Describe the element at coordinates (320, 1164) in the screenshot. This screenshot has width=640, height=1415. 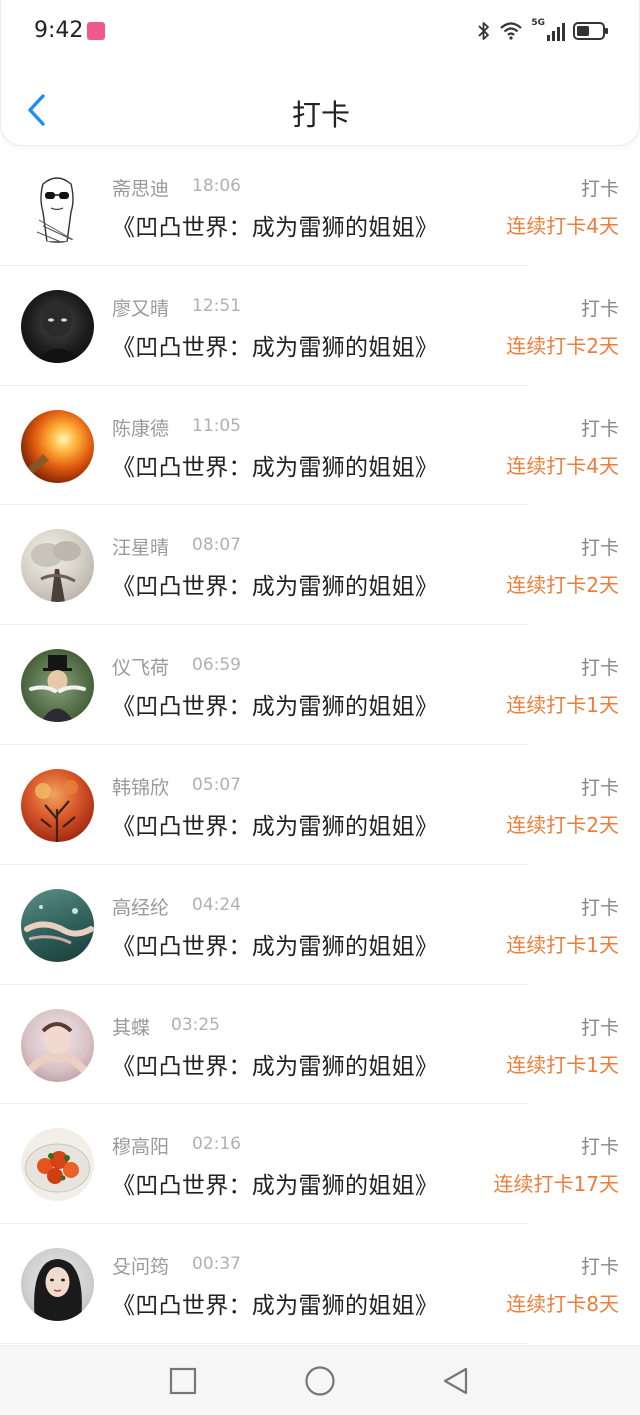
I see `list-item: 穆高阳 02:16 《凹凸世界：成为雷狮的姐姐》 打卡 连续打卡17天` at that location.